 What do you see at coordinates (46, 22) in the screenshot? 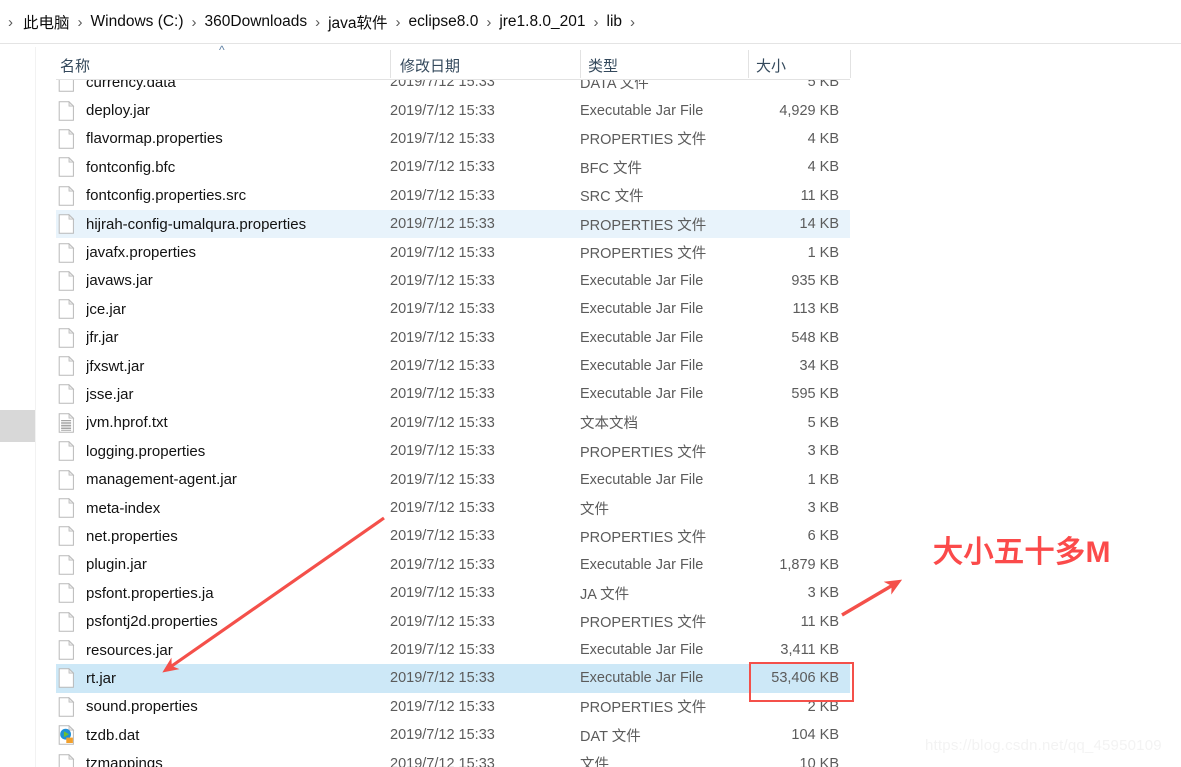
I see `breadcrumb-item-0: 此电脑` at bounding box center [46, 22].